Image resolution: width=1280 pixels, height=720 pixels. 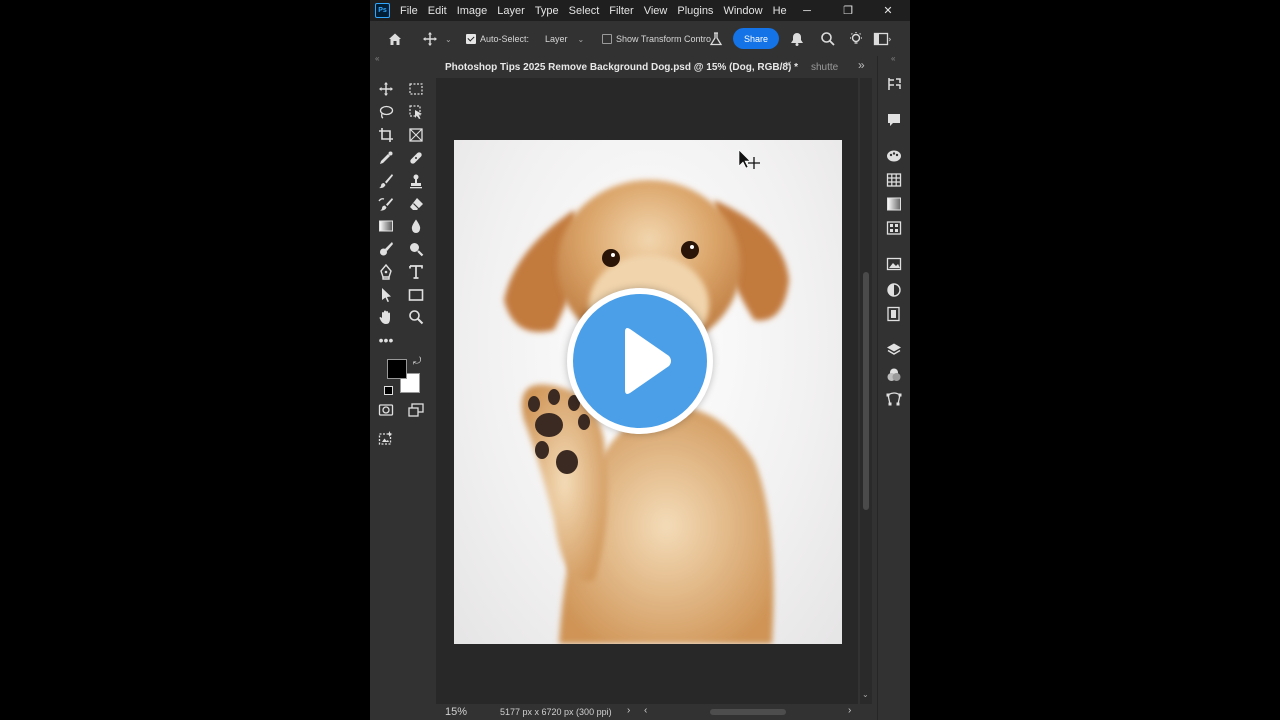 What do you see at coordinates (397, 369) in the screenshot?
I see `foreground-color-swatch` at bounding box center [397, 369].